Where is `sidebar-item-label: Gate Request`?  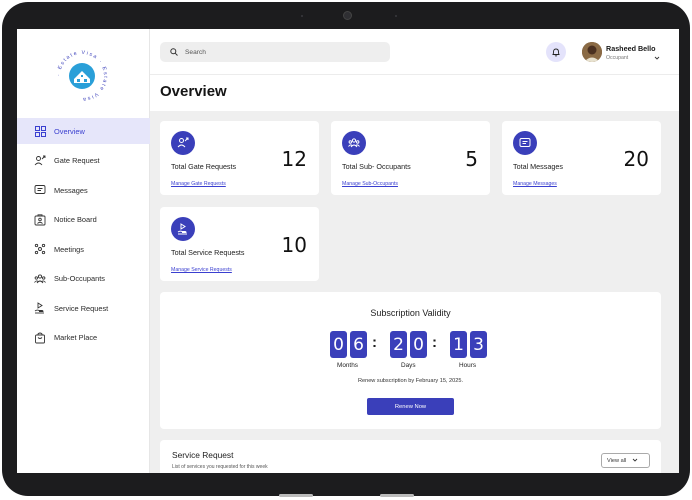
sidebar-item-label: Gate Request is located at coordinates (77, 160).